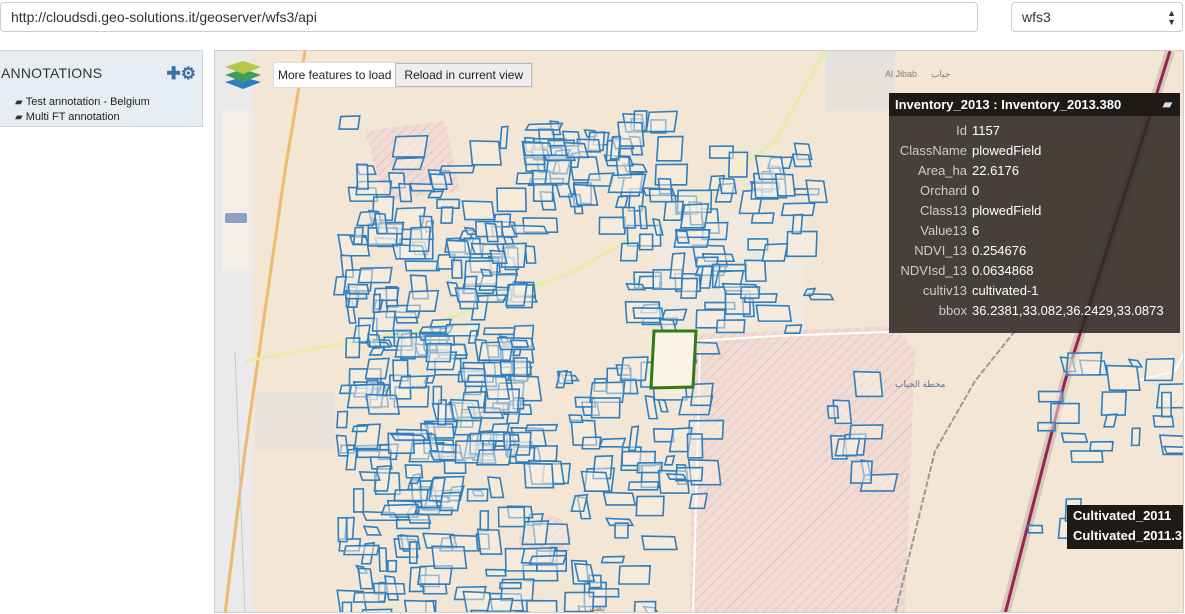 The height and width of the screenshot is (614, 1185). Describe the element at coordinates (995, 170) in the screenshot. I see `popup-row-value: 22.6176` at that location.